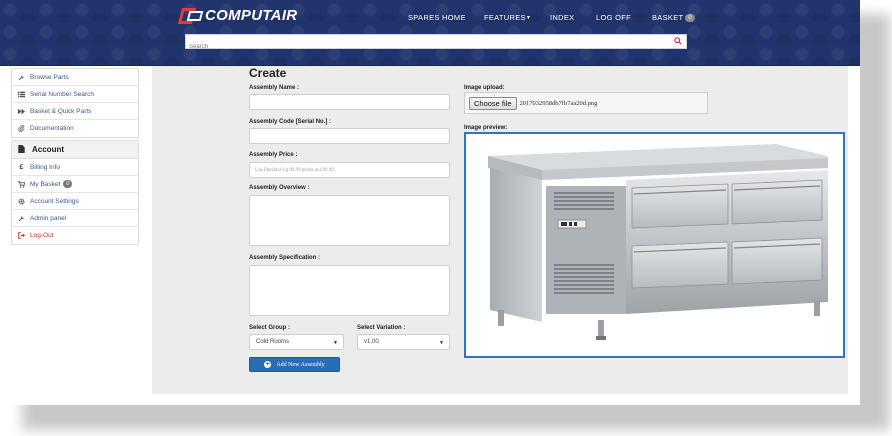 Image resolution: width=892 pixels, height=436 pixels. I want to click on sidebar-item-basket-quick-parts: Basket & Quick Parts, so click(75, 111).